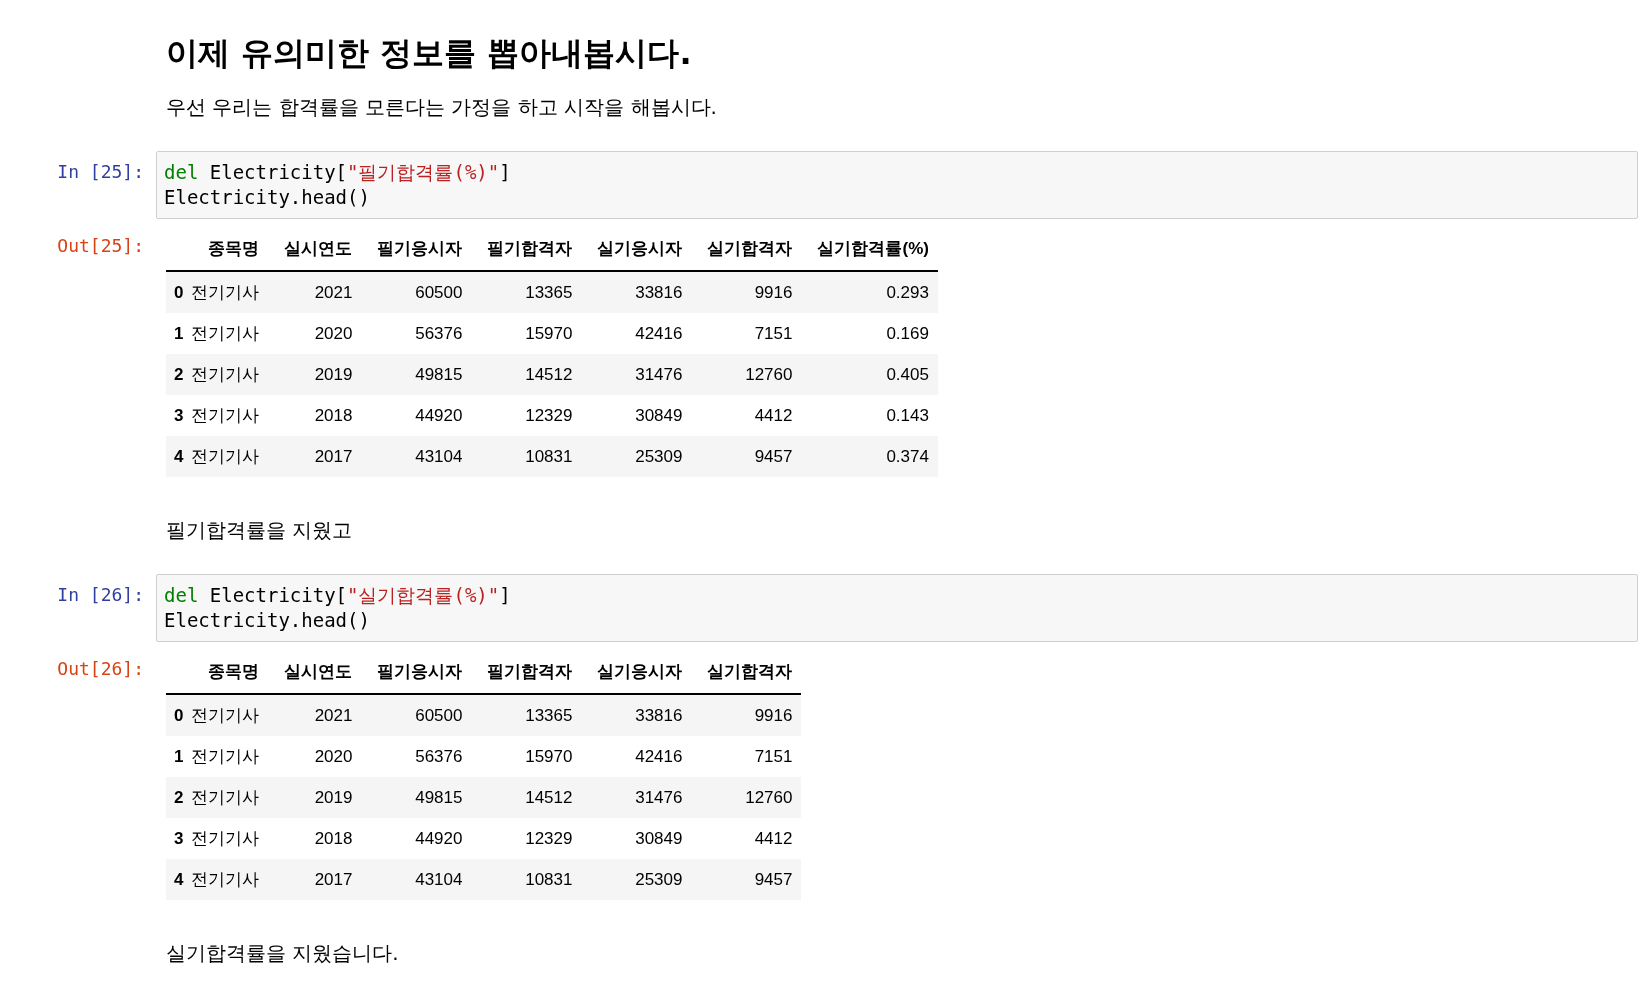 The image size is (1648, 1005). I want to click on paragraph: 필기합격률을 지웠고, so click(259, 530).